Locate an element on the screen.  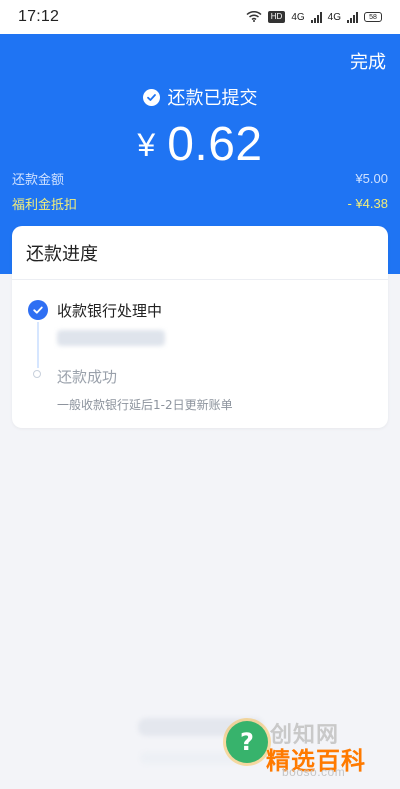
repayment-amount-value: ¥5.00 is located at coordinates (371, 178).